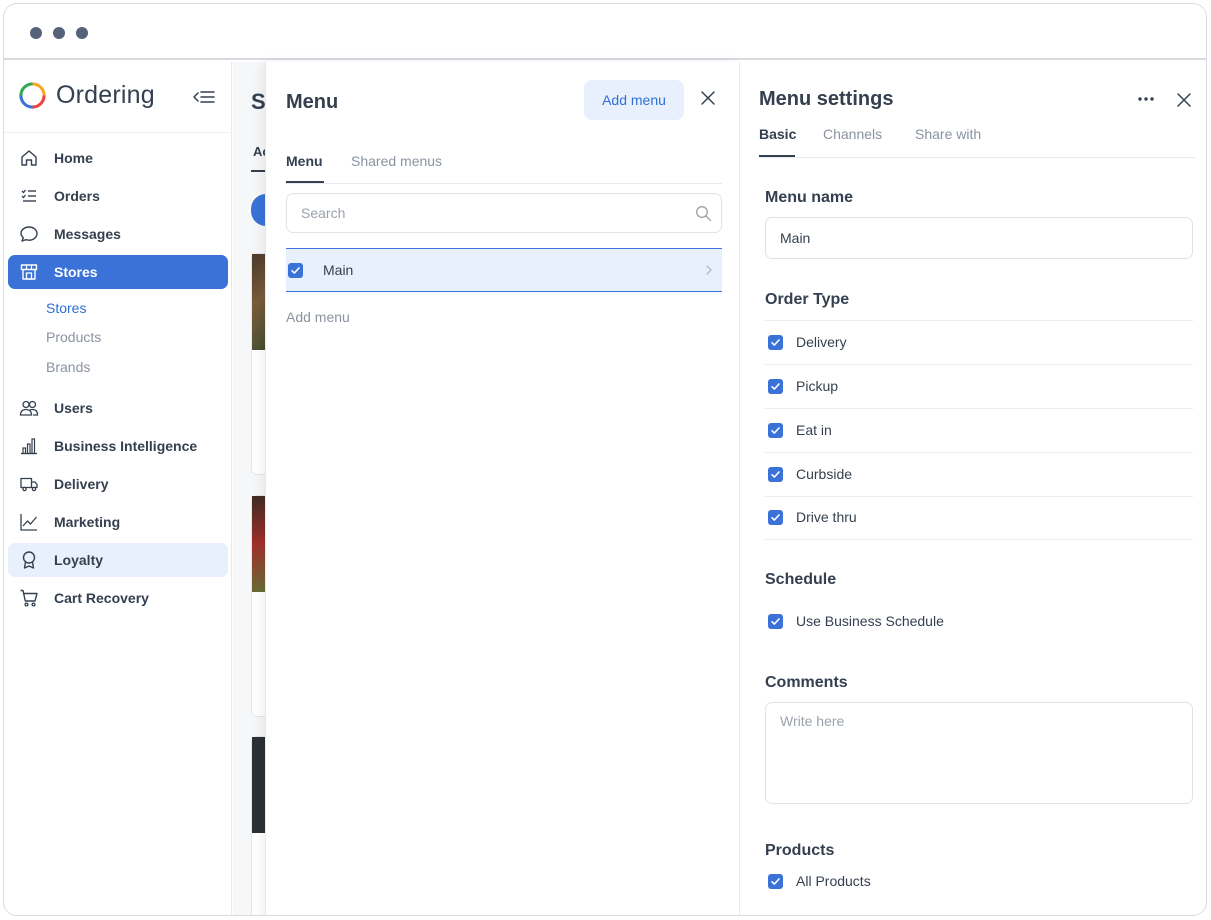 Image resolution: width=1211 pixels, height=920 pixels. What do you see at coordinates (81, 484) in the screenshot?
I see `sidebar-item-label: Delivery` at bounding box center [81, 484].